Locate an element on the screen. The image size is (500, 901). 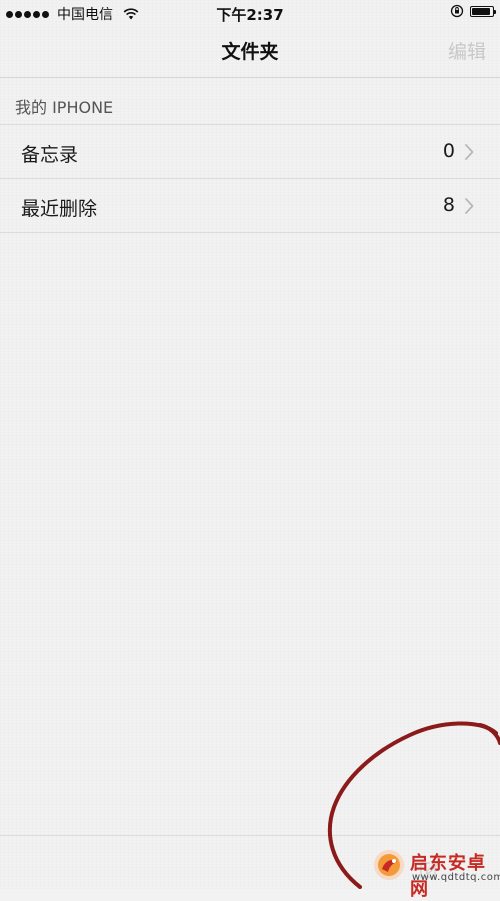
battery-fill is located at coordinates (481, 11).